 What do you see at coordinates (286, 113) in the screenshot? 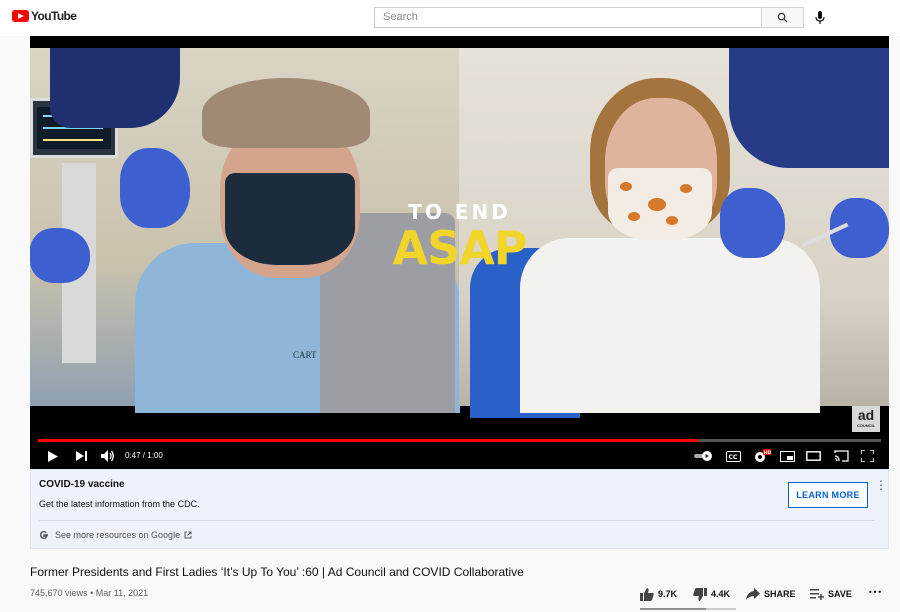
I see `man-cap` at bounding box center [286, 113].